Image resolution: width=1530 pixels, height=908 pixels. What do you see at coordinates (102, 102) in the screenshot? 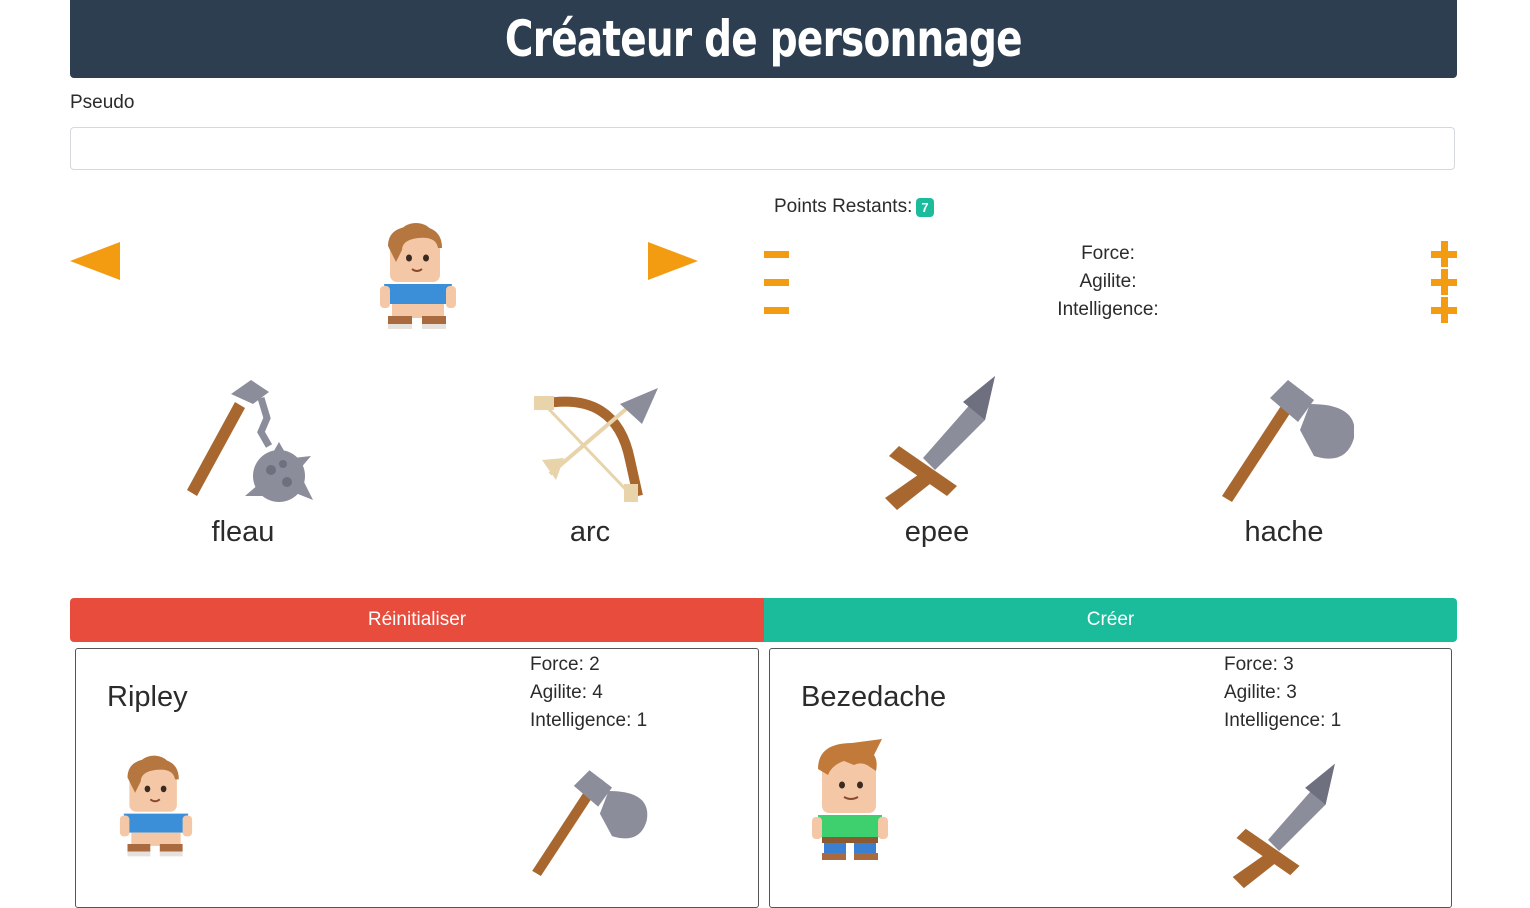
I see `pseudo-label: Pseudo` at bounding box center [102, 102].